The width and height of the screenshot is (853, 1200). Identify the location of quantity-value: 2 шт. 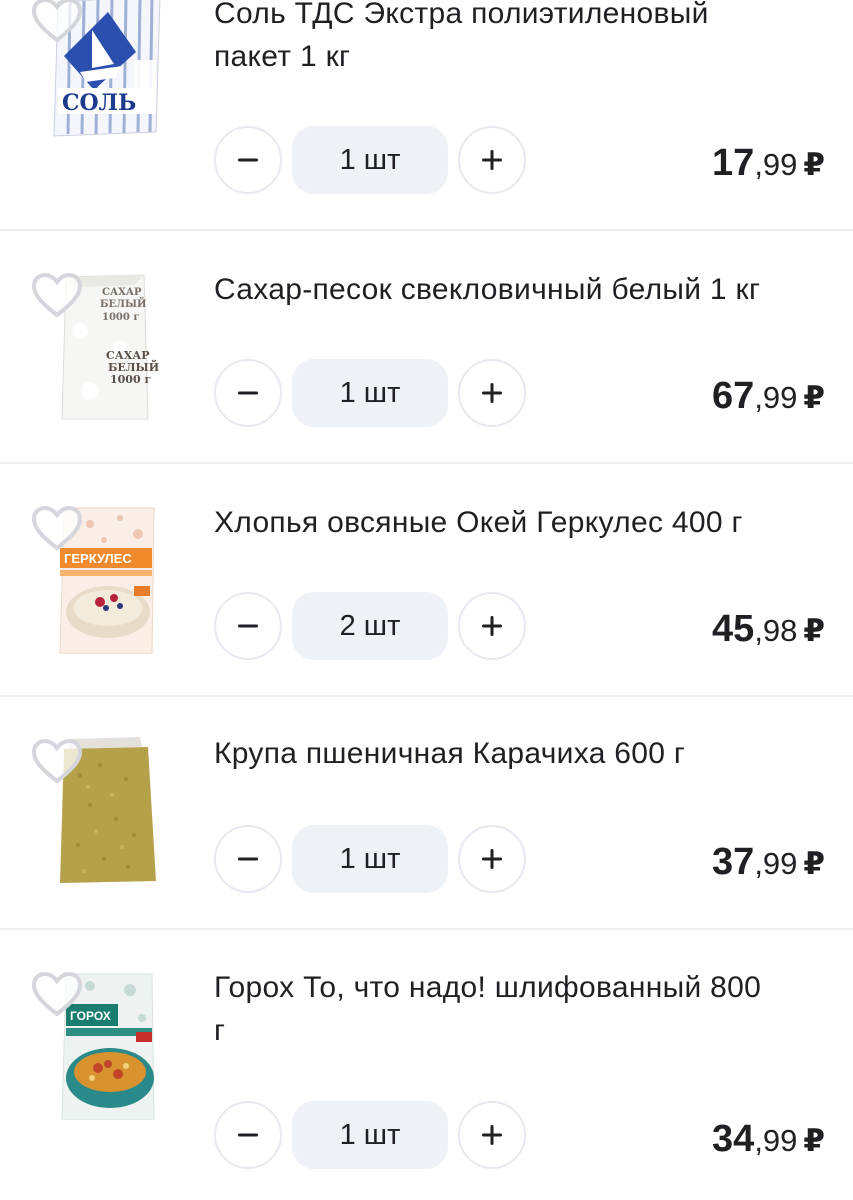
(370, 626).